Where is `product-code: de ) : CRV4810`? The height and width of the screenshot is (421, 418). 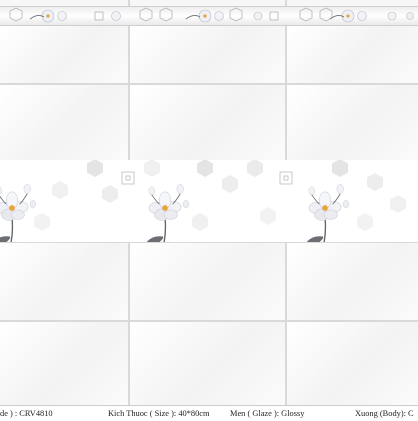
product-code: de ) : CRV4810 is located at coordinates (26, 413).